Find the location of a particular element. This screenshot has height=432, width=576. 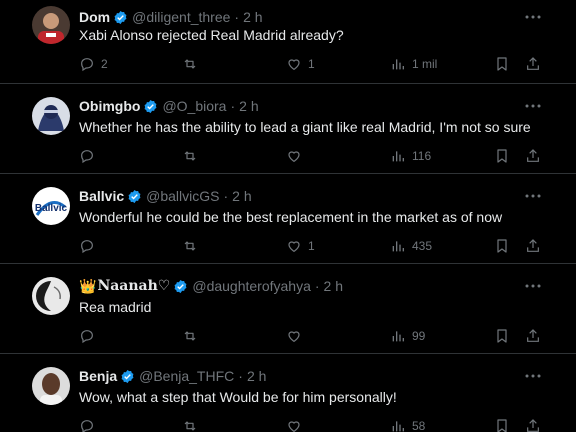

view-count: 99 is located at coordinates (419, 336).